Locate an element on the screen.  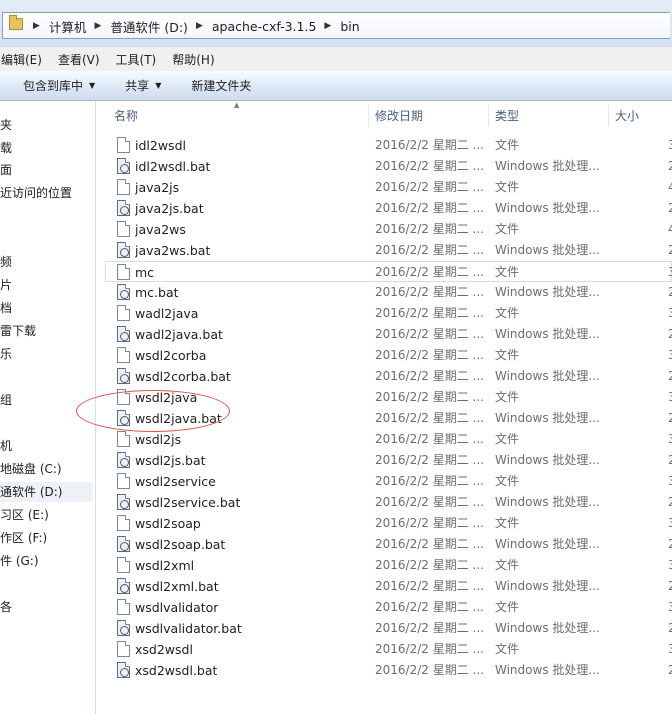
table-row: wsdl2java 2016/2/2 星期二 ... 文件 3 K is located at coordinates (384, 397).